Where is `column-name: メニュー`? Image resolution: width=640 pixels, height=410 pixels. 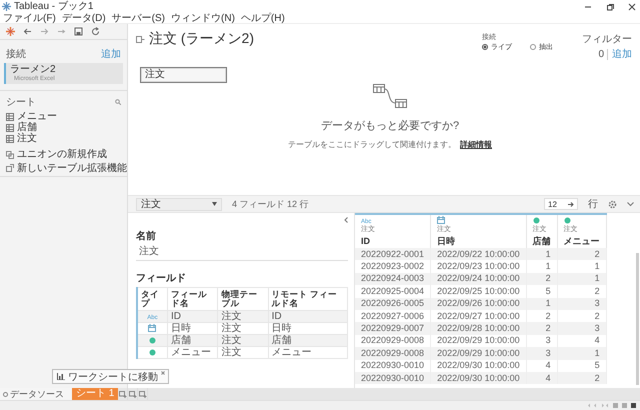
column-name: メニュー is located at coordinates (582, 241).